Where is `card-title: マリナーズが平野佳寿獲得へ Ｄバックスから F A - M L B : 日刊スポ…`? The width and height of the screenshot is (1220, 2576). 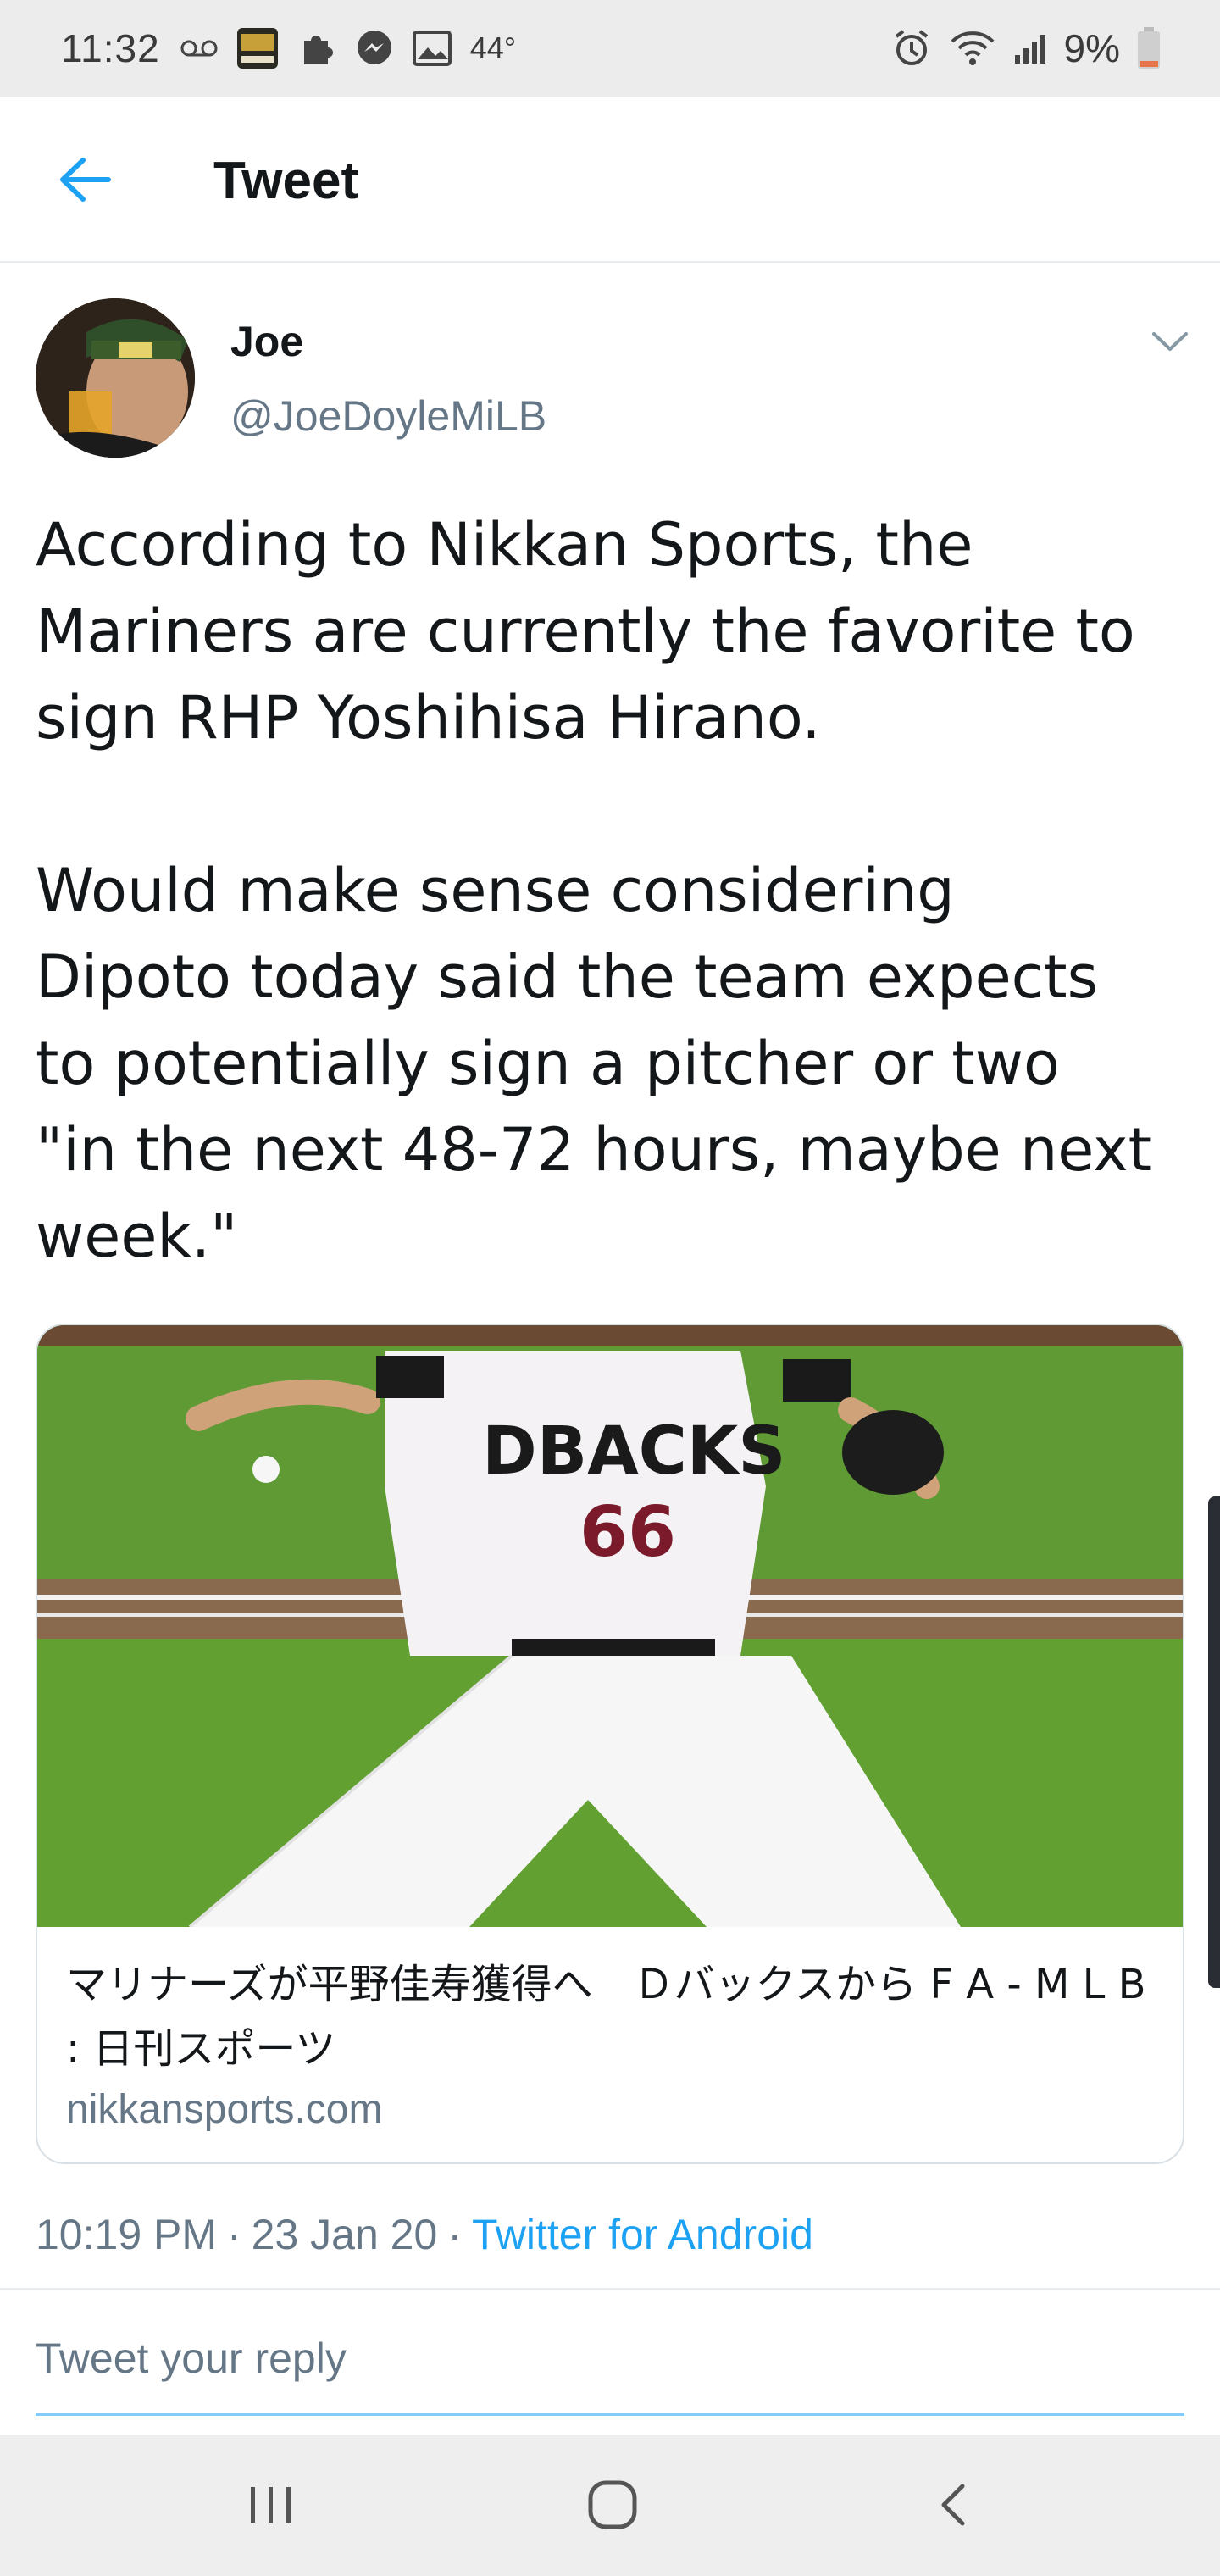 card-title: マリナーズが平野佳寿獲得へ Ｄバックスから F A - M L B : 日刊スポ… is located at coordinates (612, 2016).